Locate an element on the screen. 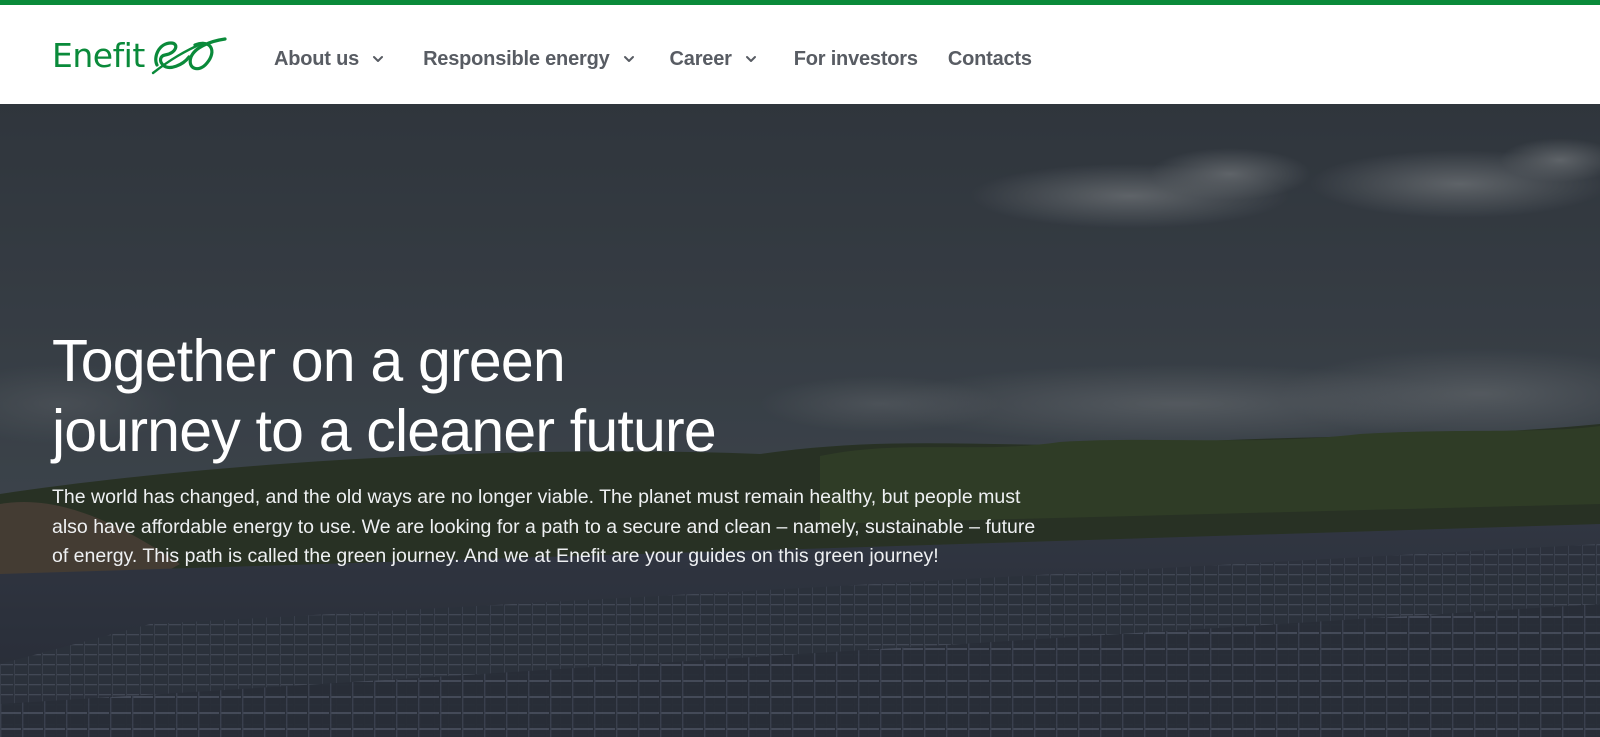 The width and height of the screenshot is (1600, 737). nav-item-label: Contacts is located at coordinates (989, 58).